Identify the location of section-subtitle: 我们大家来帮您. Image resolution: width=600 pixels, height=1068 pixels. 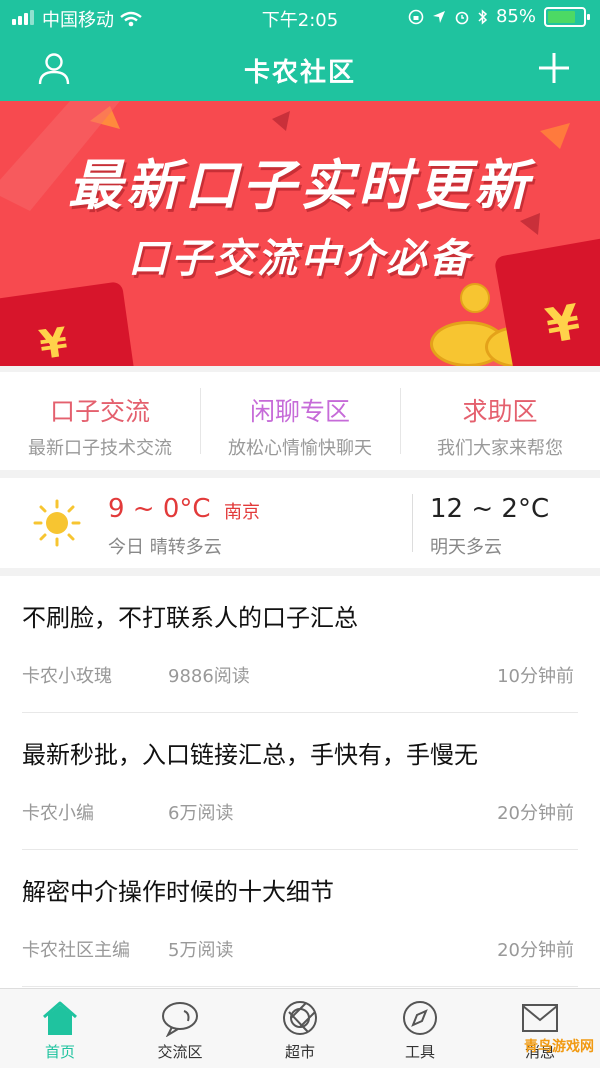
(500, 448).